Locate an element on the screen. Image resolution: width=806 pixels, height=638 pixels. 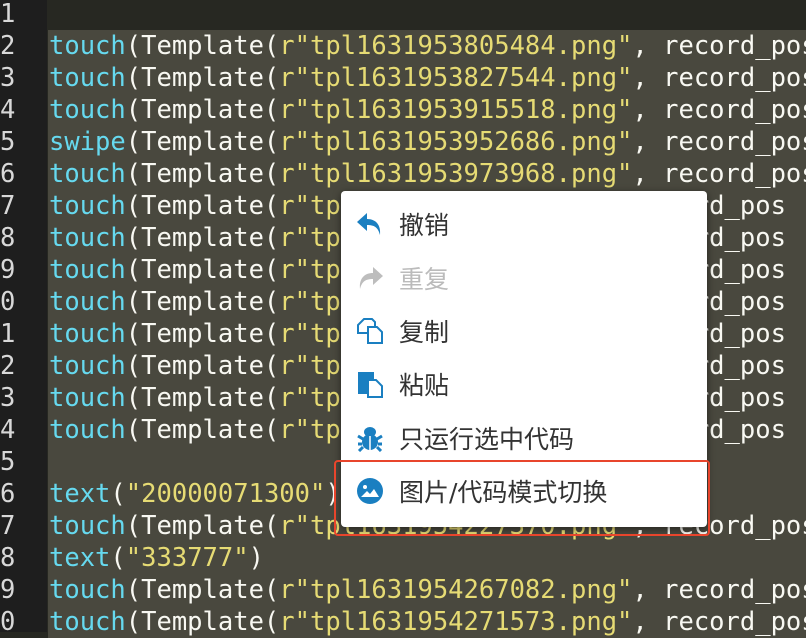
menu-item-undo: 撤销 is located at coordinates (524, 224).